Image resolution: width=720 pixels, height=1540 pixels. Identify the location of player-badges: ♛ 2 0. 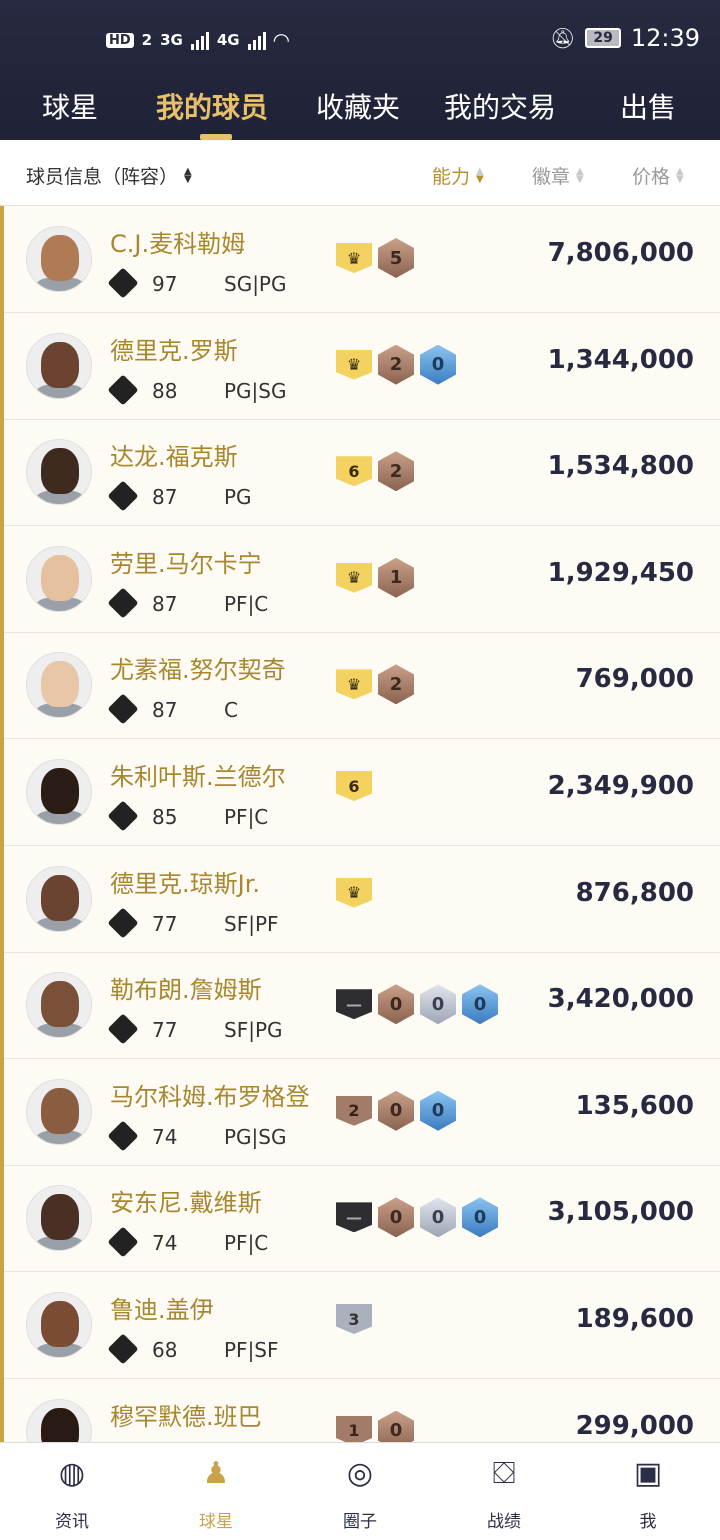
(396, 364).